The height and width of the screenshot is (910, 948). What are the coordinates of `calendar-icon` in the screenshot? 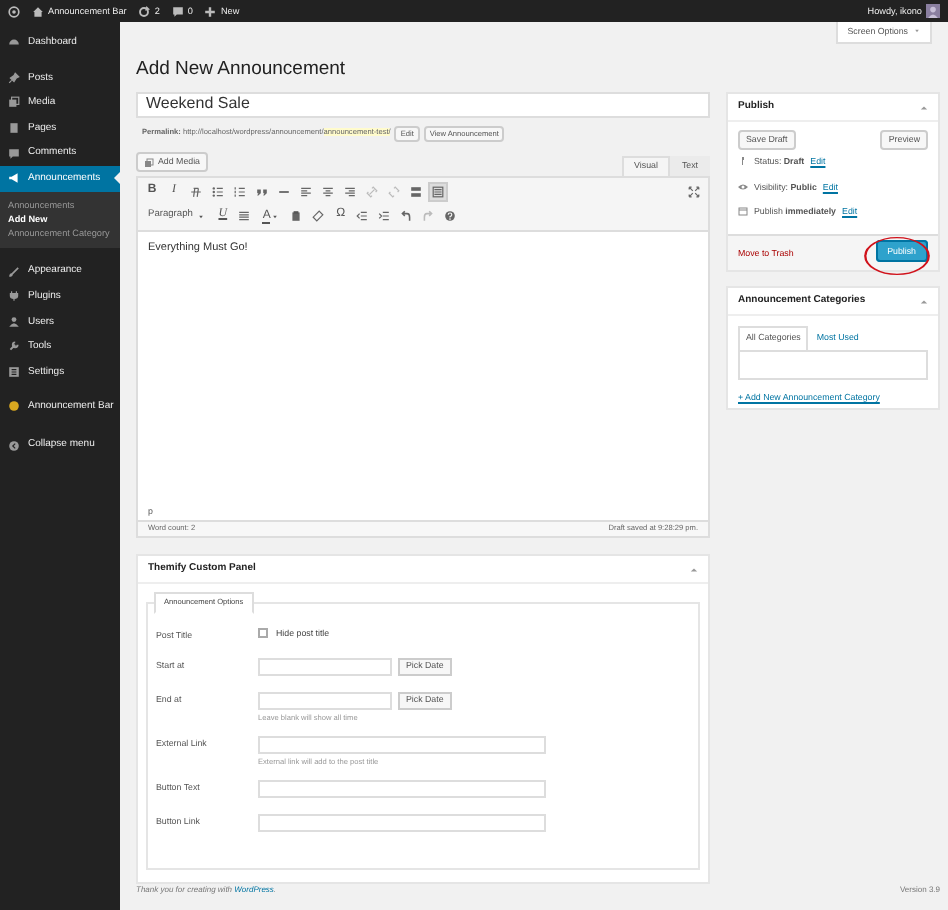 It's located at (743, 211).